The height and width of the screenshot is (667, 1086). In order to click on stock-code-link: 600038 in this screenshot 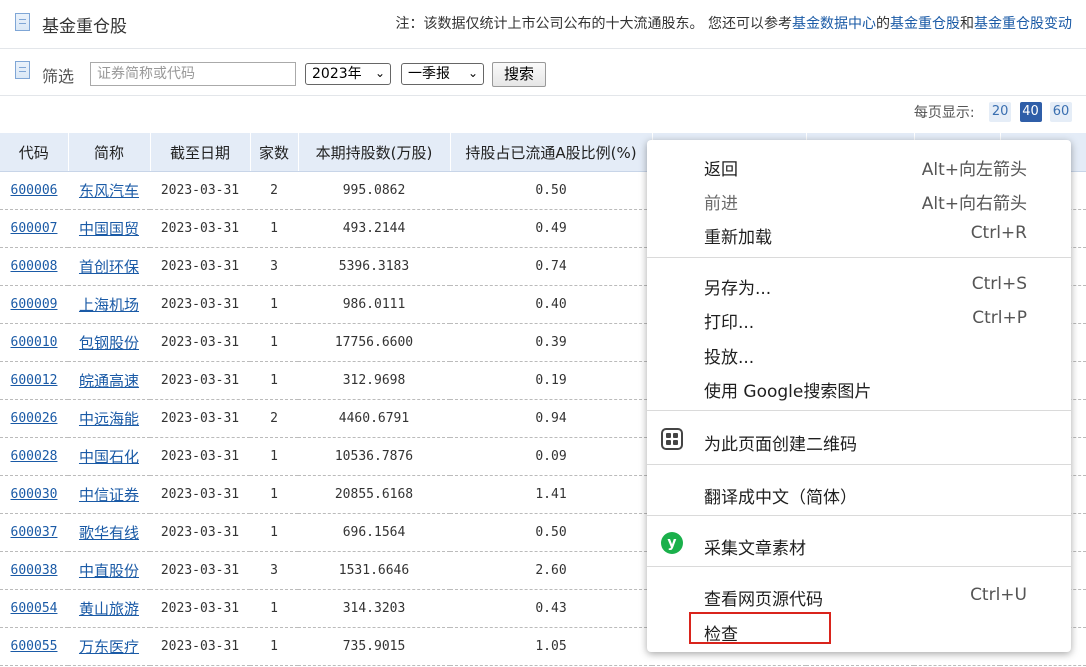, I will do `click(34, 570)`.